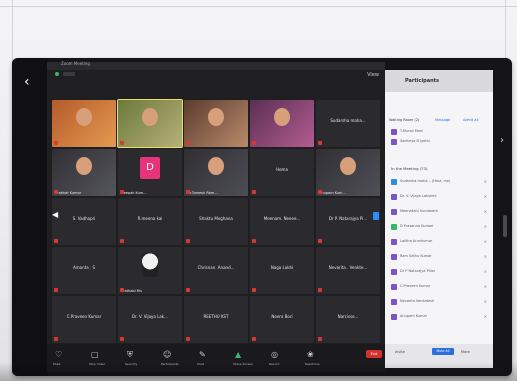 The width and height of the screenshot is (517, 381). I want to click on mute-all-button: Mute All, so click(443, 351).